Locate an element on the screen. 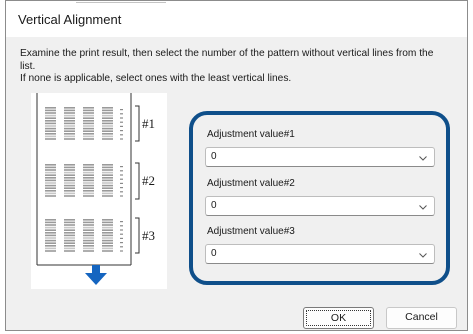 This screenshot has height=334, width=473. title-bar: Vertical Alignment is located at coordinates (236, 19).